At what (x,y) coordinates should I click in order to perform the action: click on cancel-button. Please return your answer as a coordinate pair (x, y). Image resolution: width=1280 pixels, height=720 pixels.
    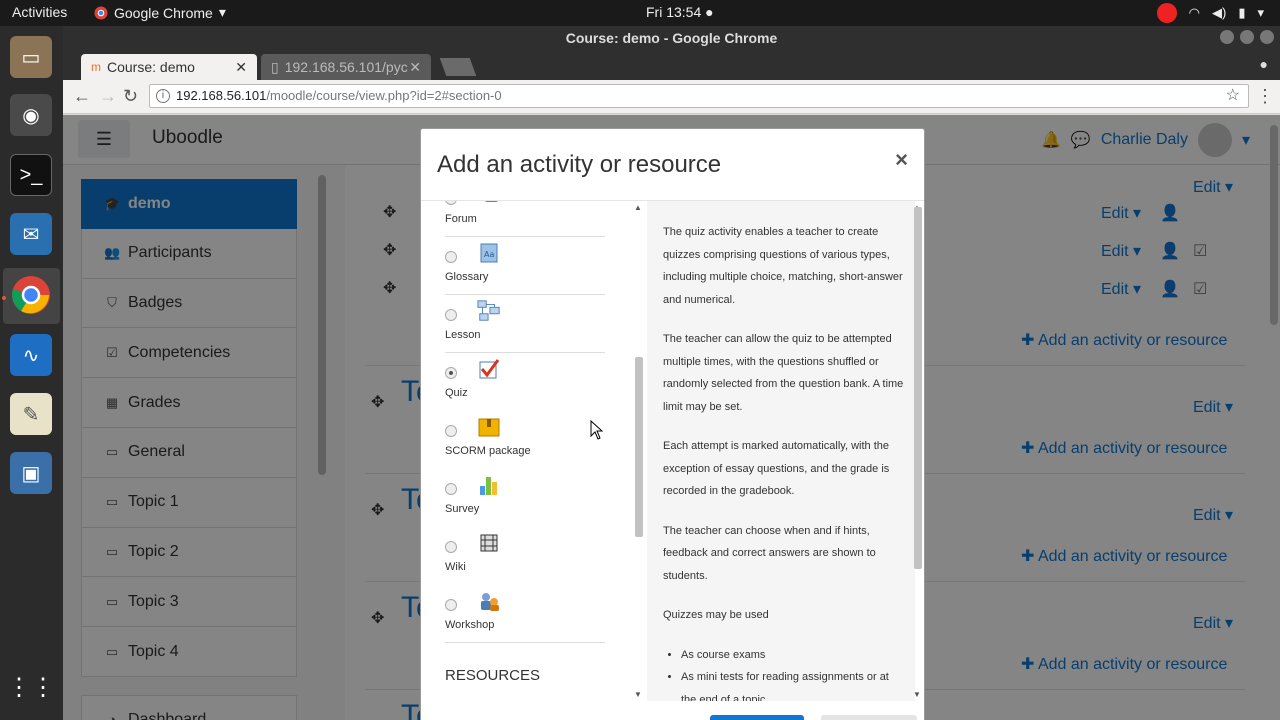
    Looking at the image, I should click on (869, 717).